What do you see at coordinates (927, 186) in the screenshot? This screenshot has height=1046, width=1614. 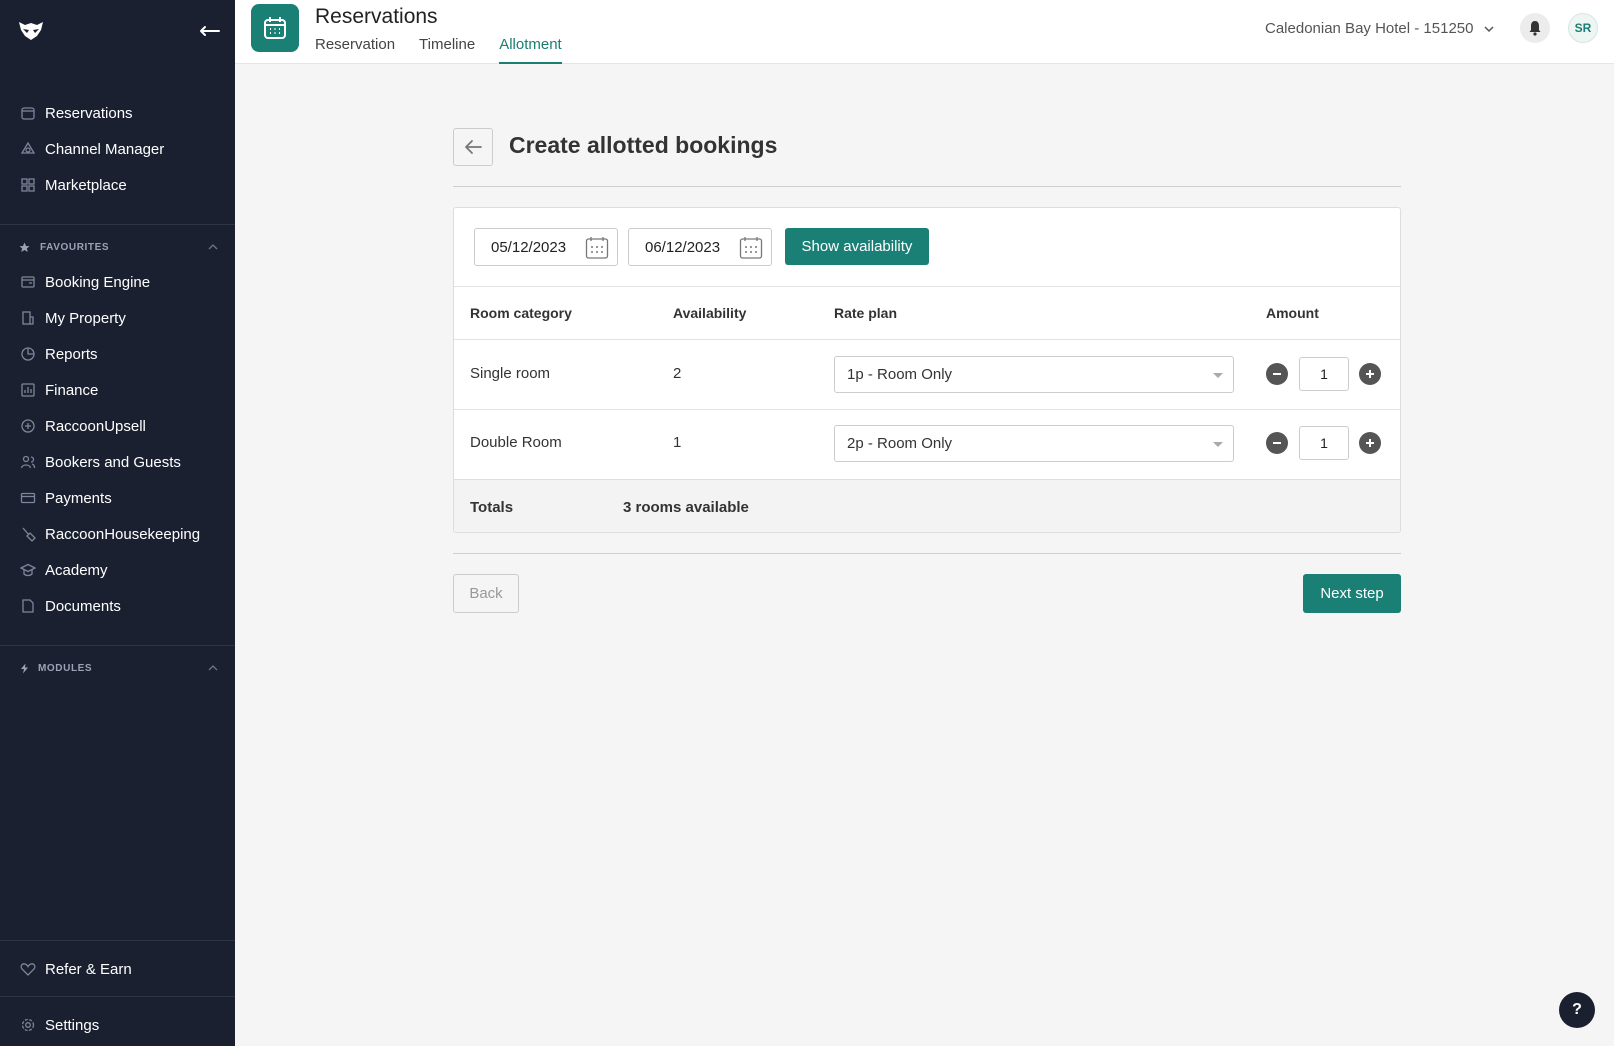 I see `divider` at bounding box center [927, 186].